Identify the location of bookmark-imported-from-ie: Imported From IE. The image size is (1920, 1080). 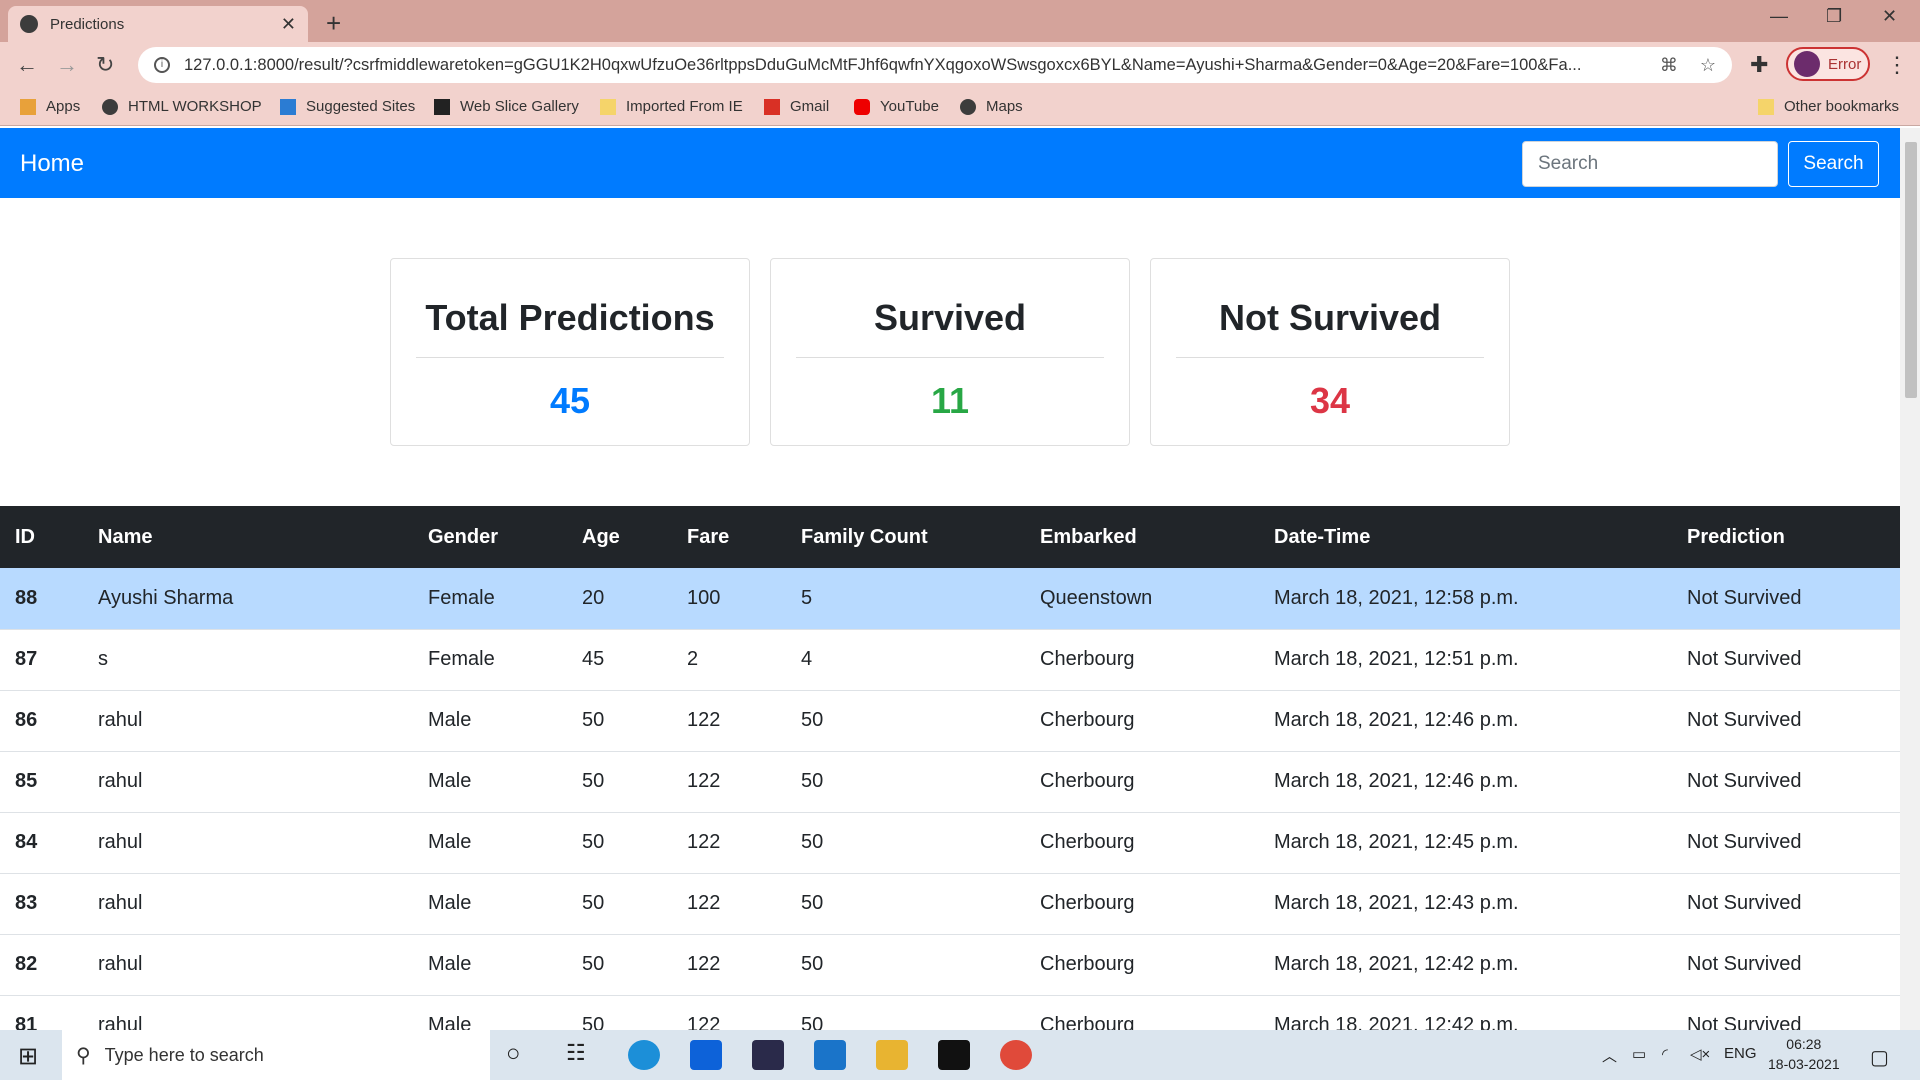
(671, 106).